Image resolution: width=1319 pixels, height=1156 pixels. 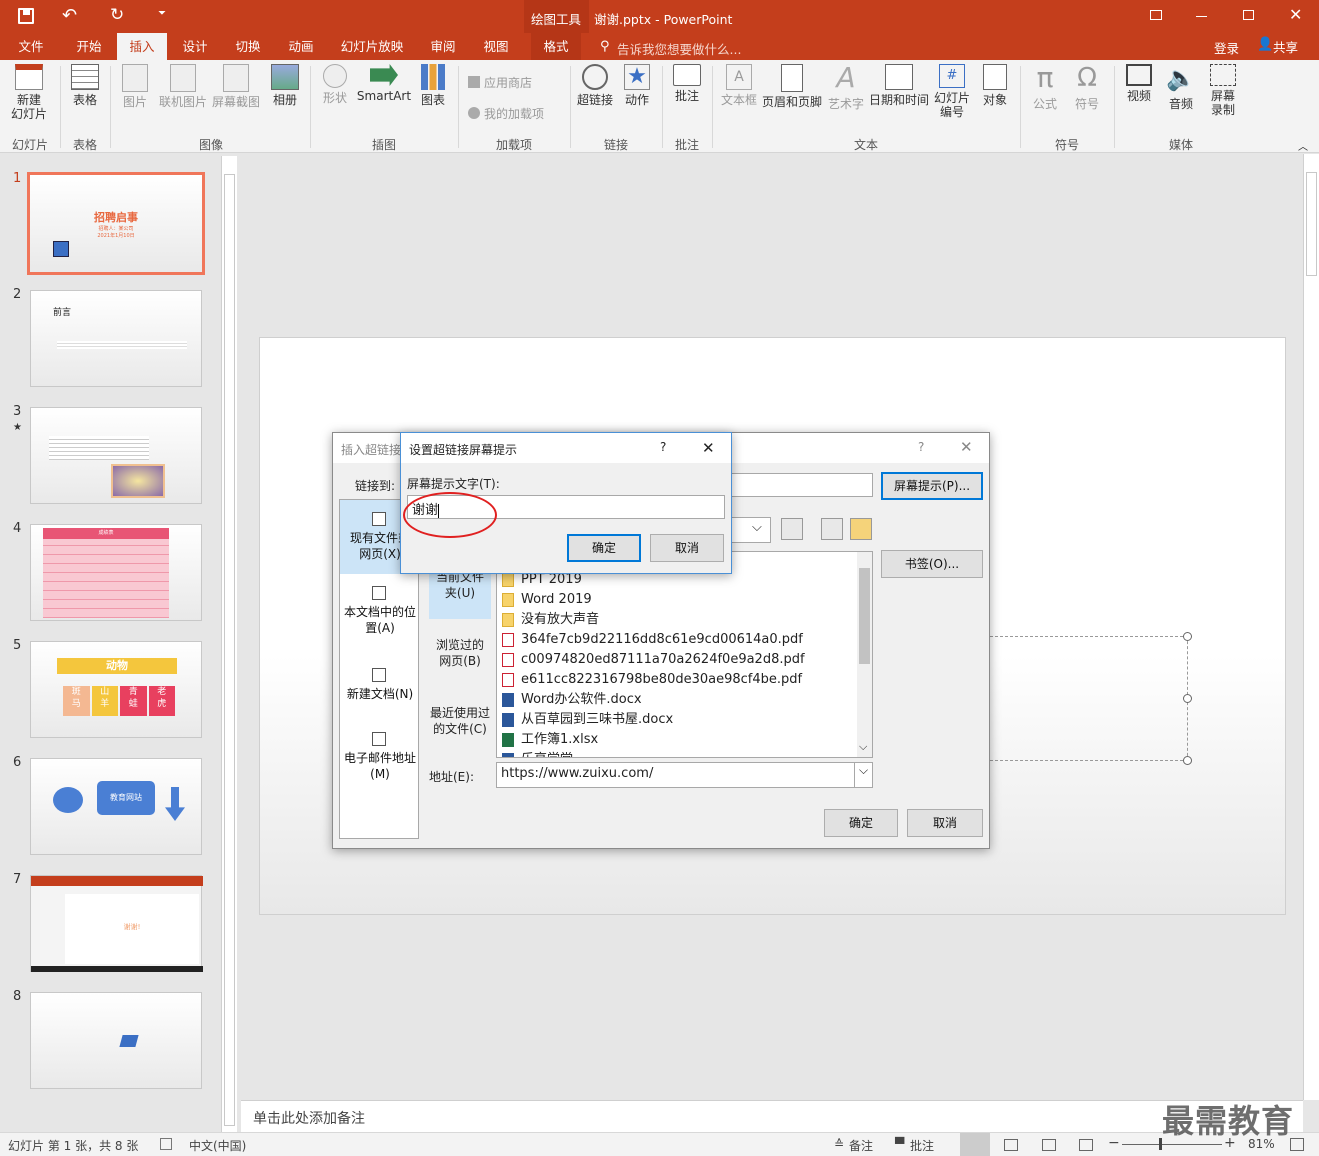 What do you see at coordinates (116, 689) in the screenshot?
I see `slide-thumbnail-5: 动物 斑 马 山 羊 青 蛙 老 虎` at bounding box center [116, 689].